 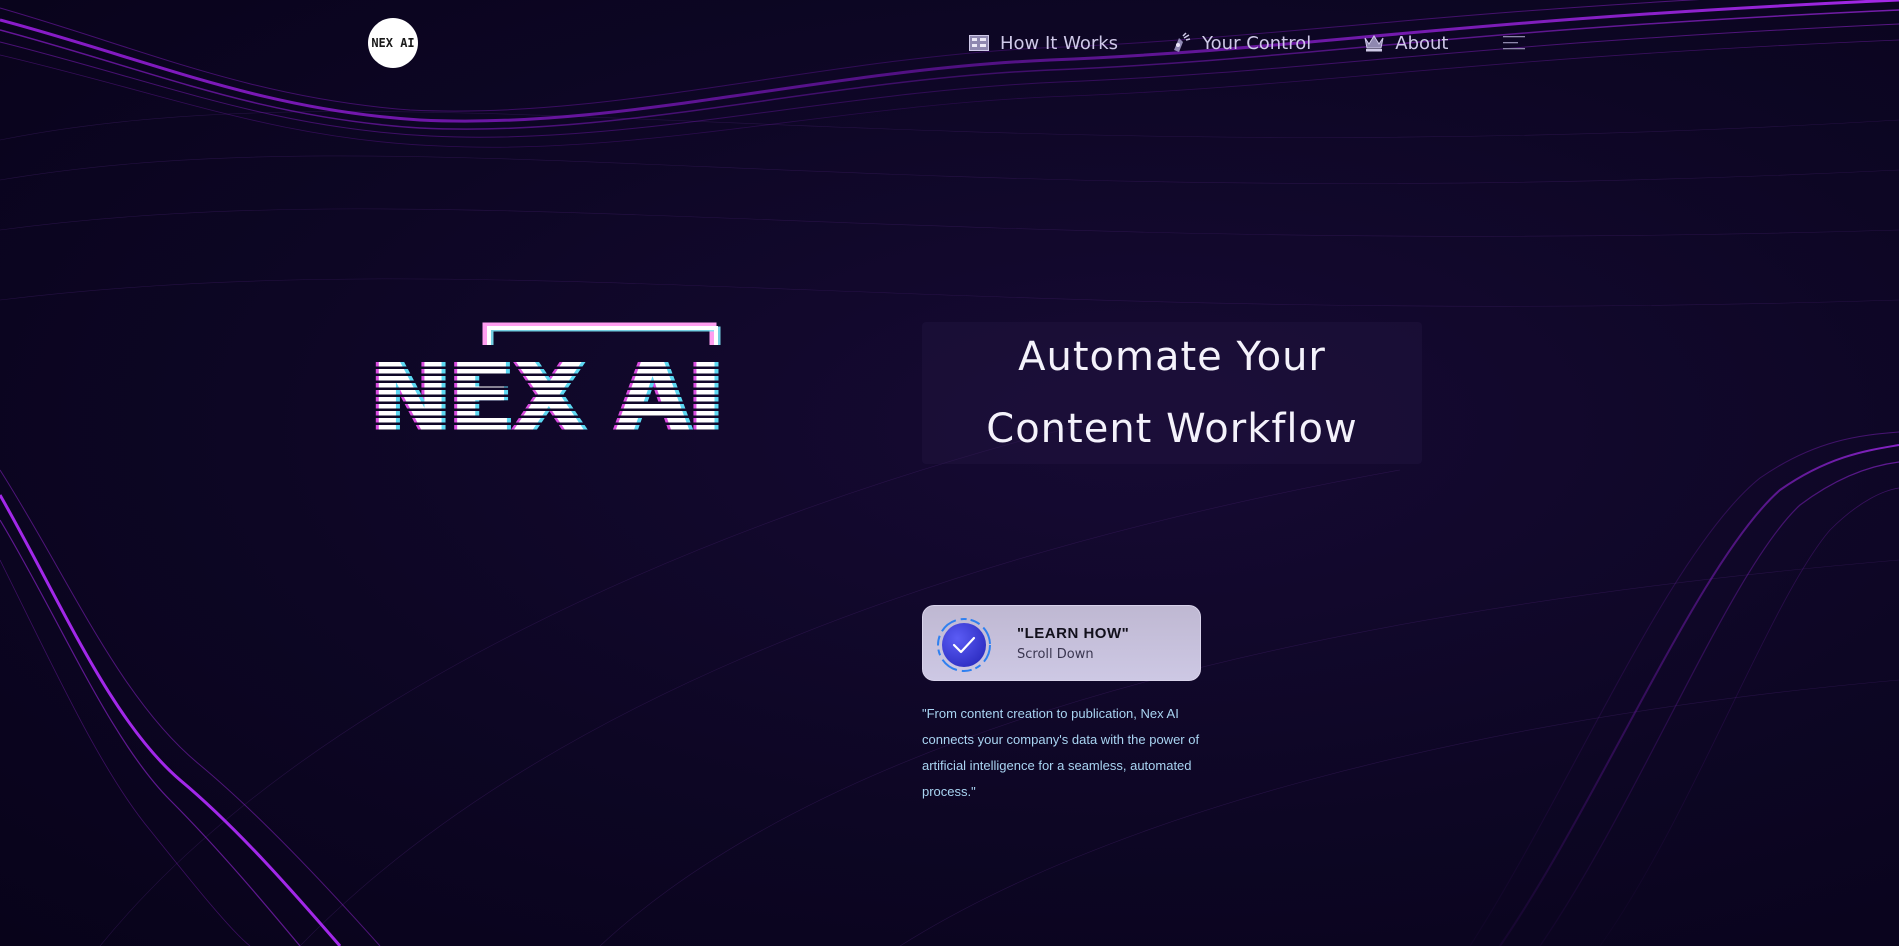 I want to click on main-nav: How It Works Your Control About, so click(x=1234, y=43).